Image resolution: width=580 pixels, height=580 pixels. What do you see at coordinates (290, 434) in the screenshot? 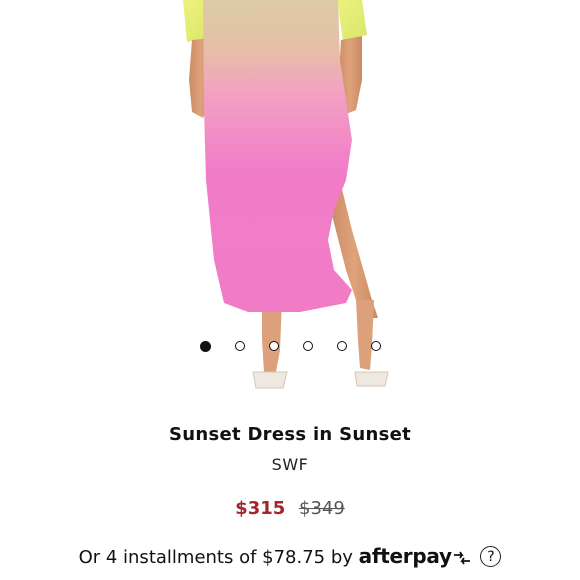
I see `product-name: Sunset Dress in Sunset` at bounding box center [290, 434].